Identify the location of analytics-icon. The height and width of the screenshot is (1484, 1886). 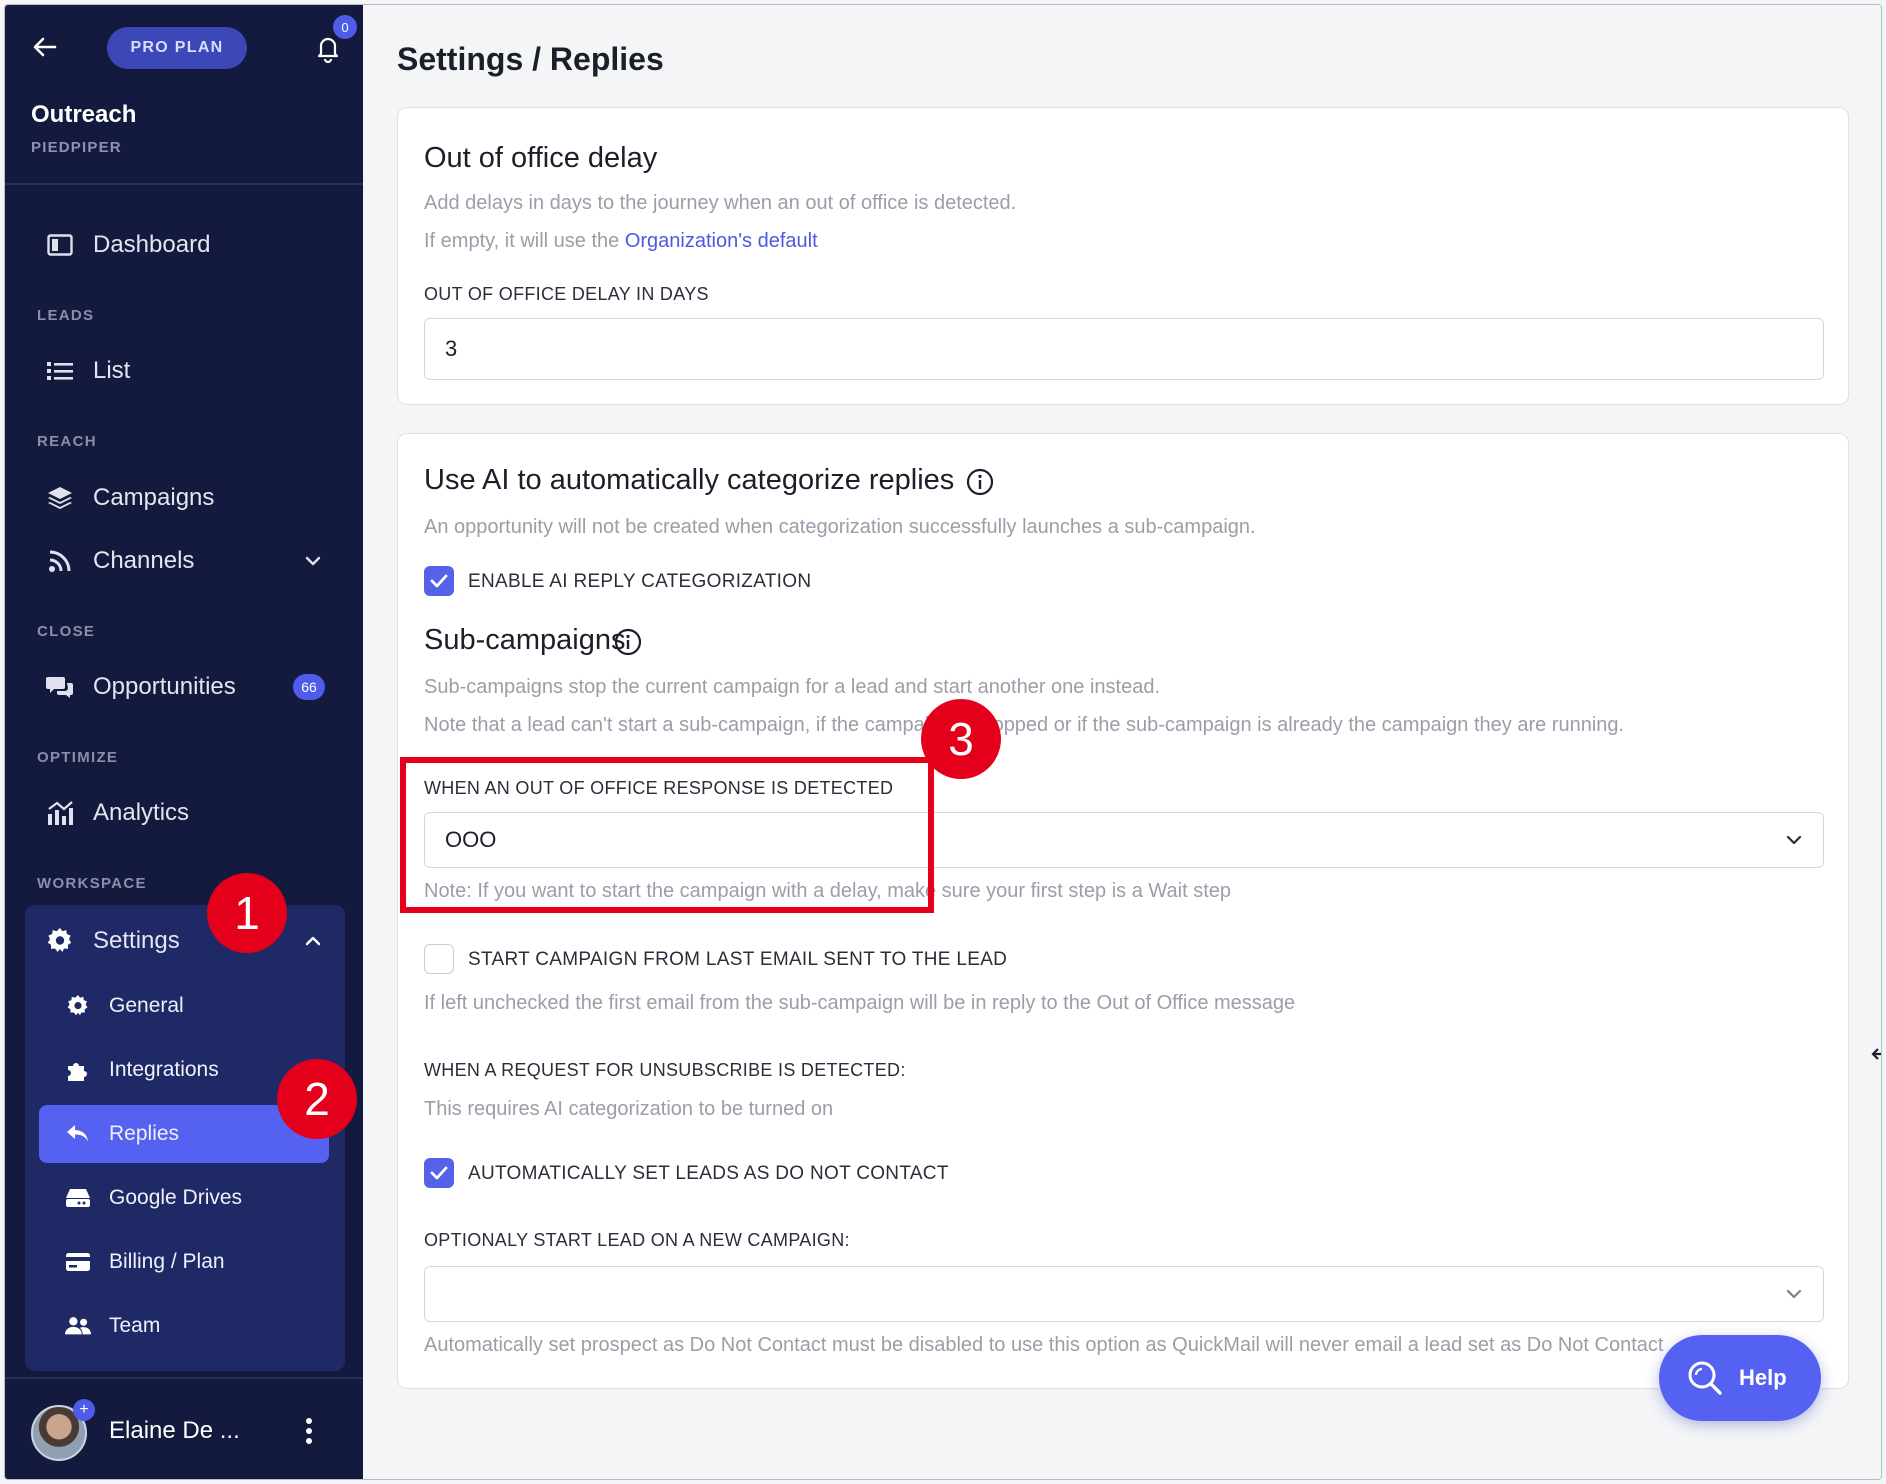
(60, 813).